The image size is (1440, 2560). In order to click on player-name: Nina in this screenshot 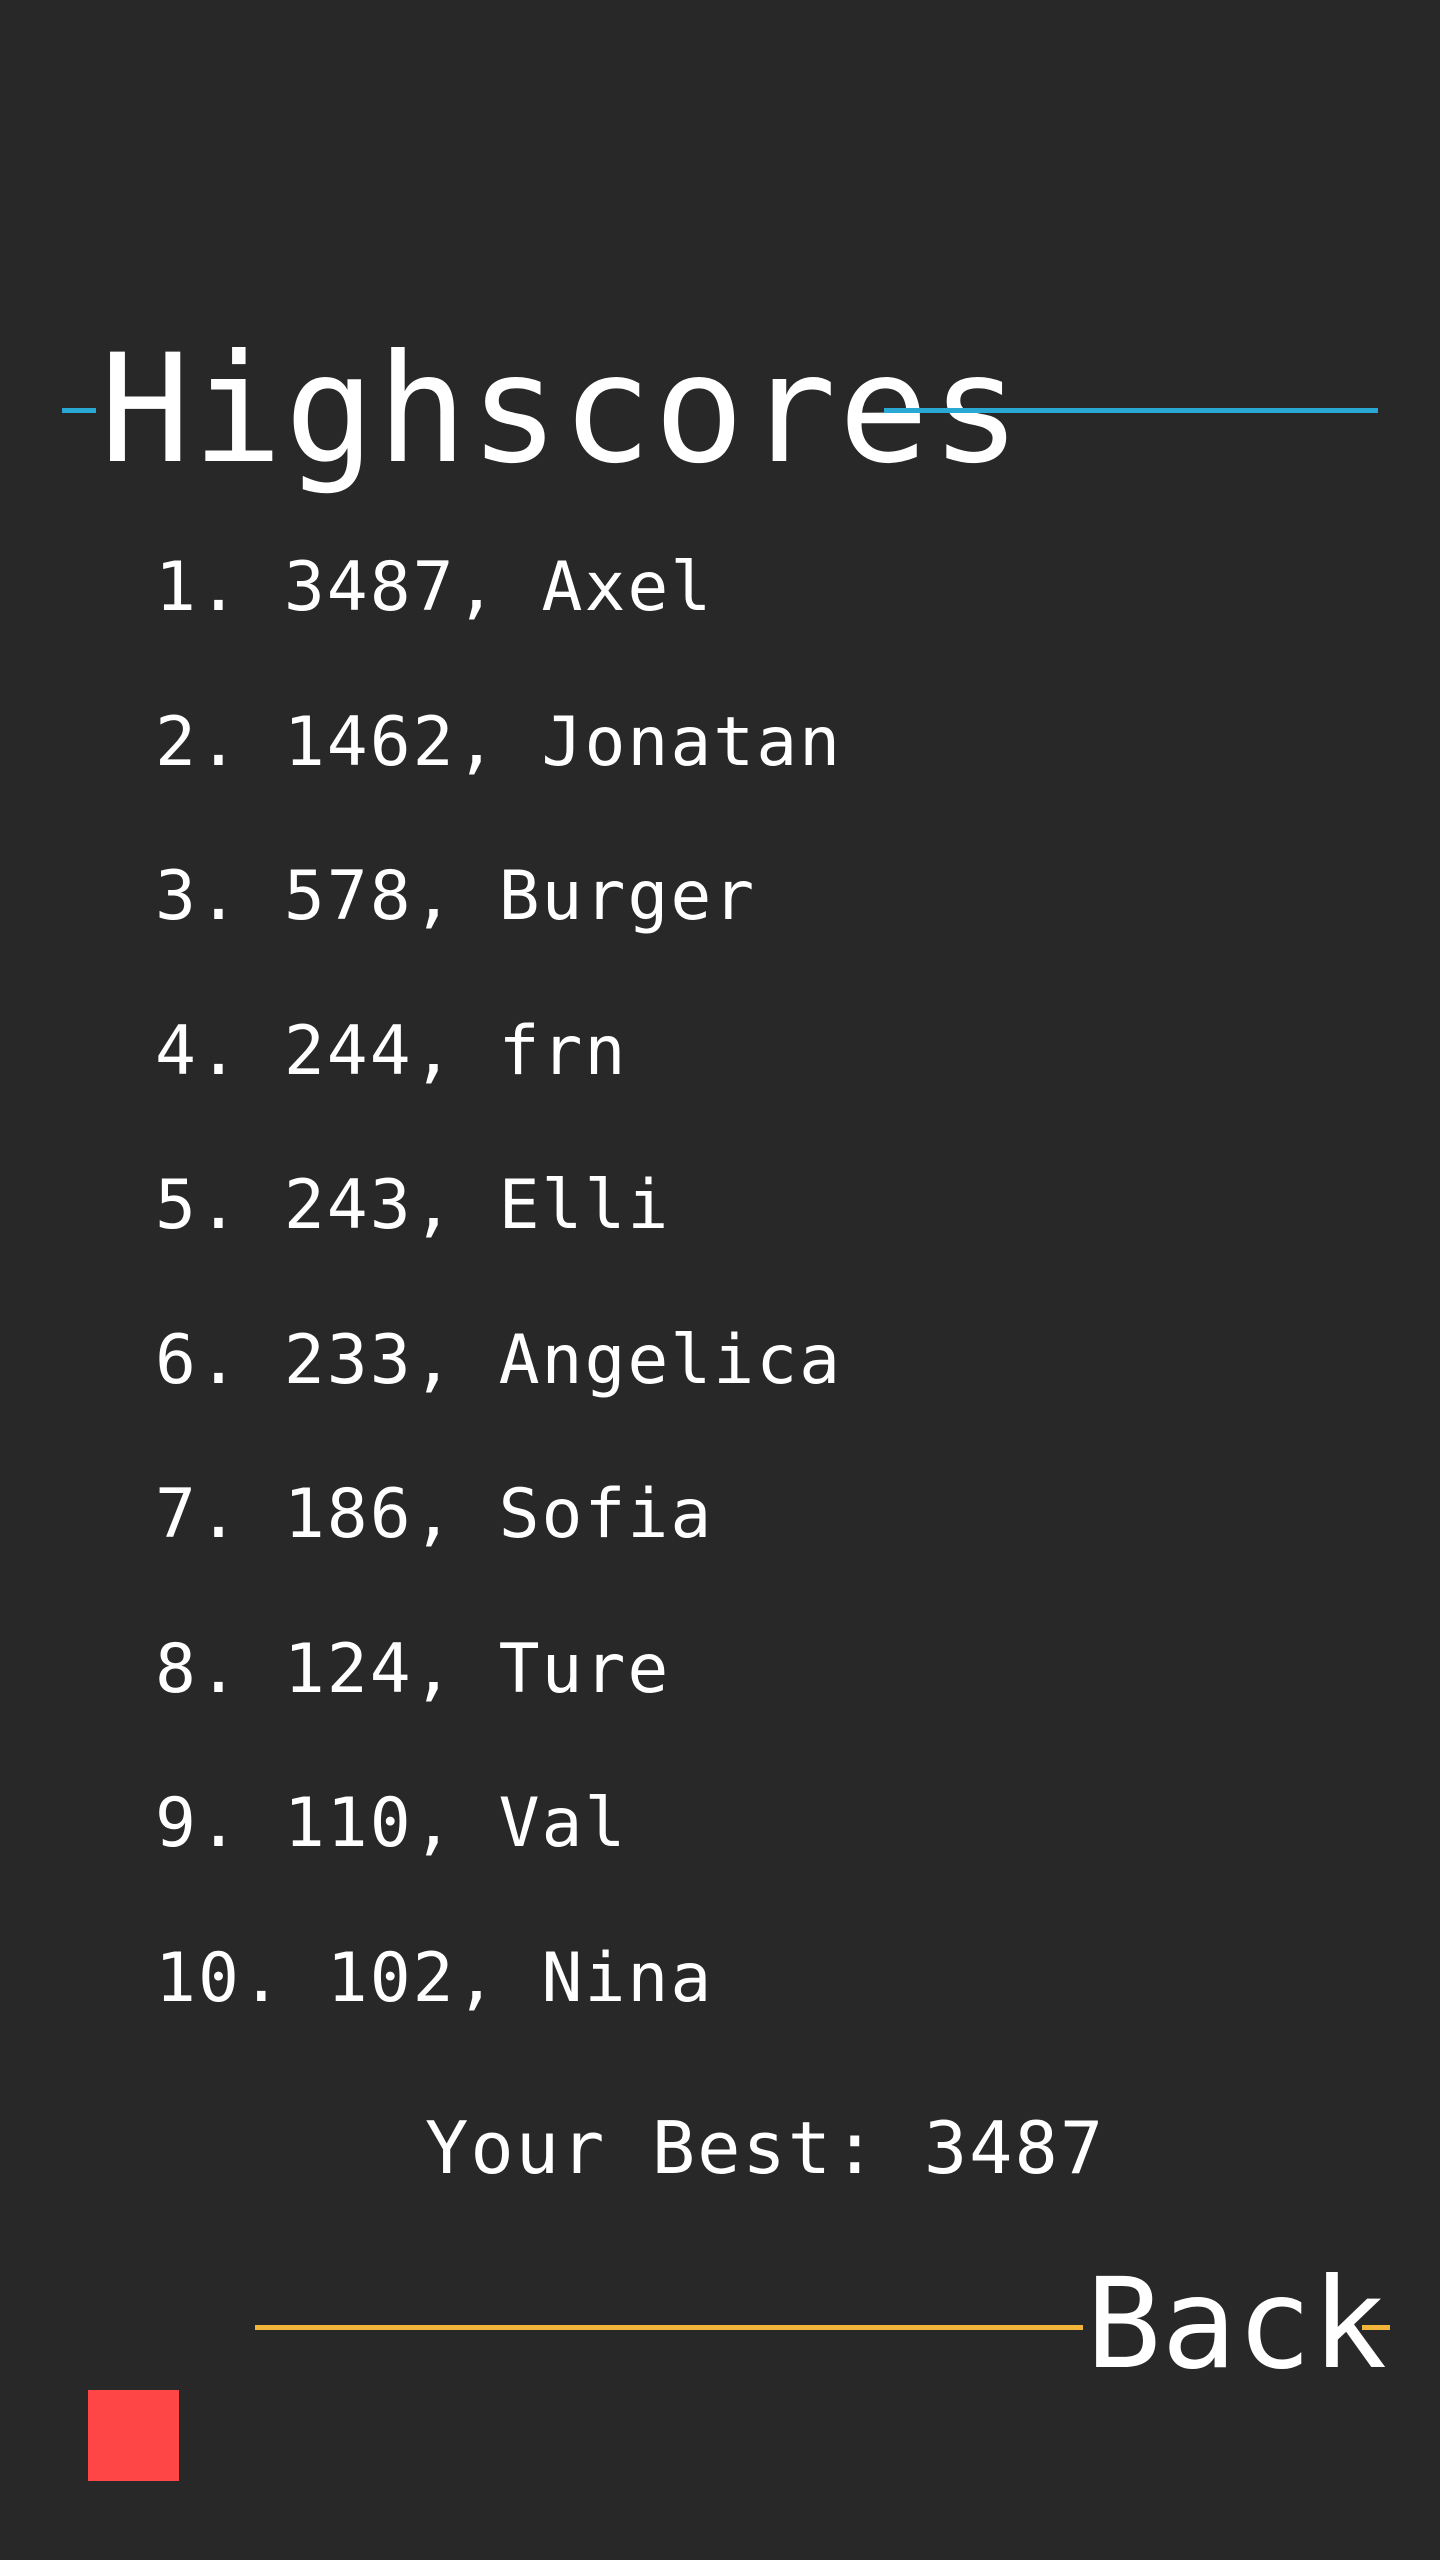, I will do `click(627, 1978)`.